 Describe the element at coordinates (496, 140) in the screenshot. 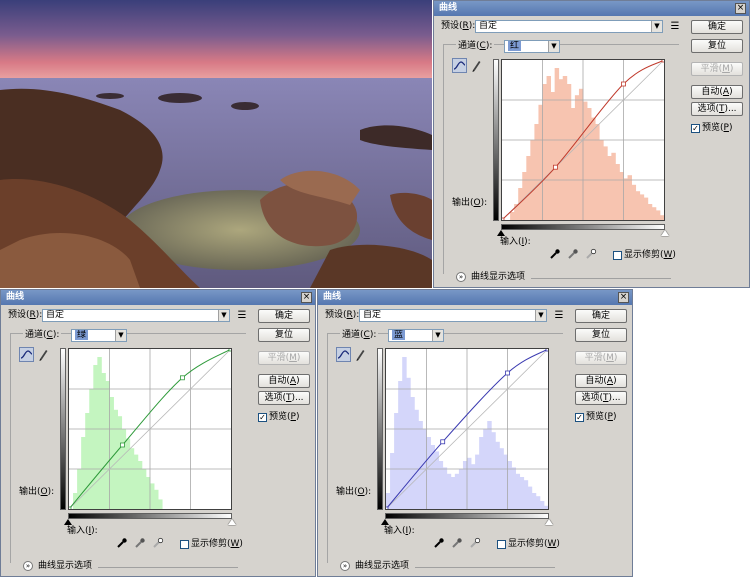

I see `output-gradient-bar` at that location.